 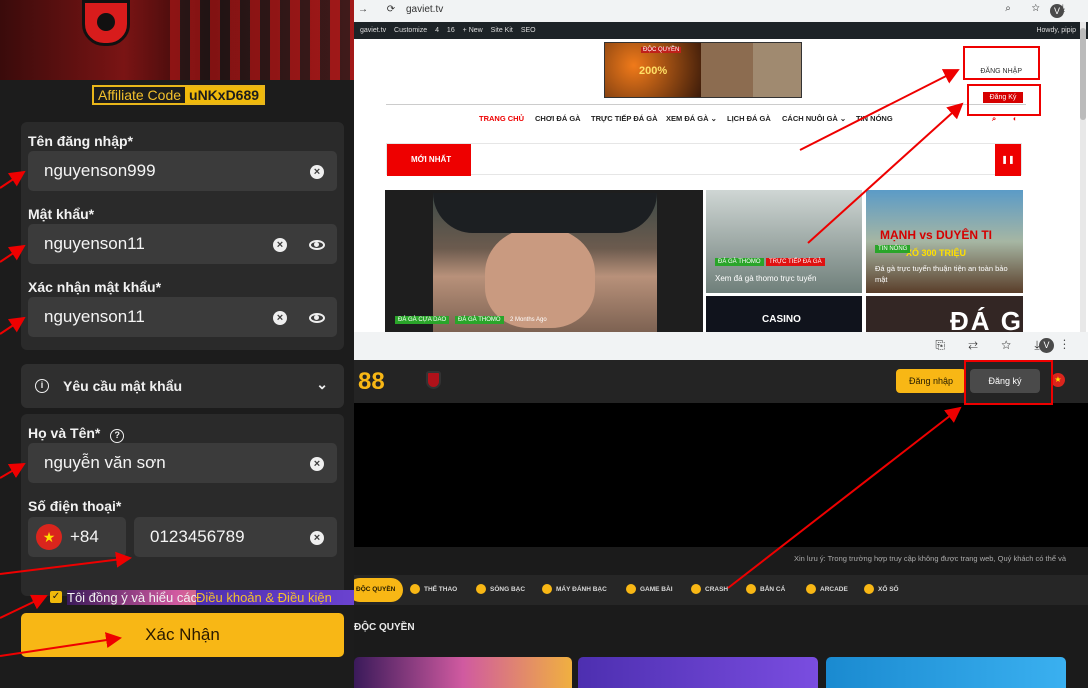 What do you see at coordinates (869, 589) in the screenshot?
I see `lottery-icon` at bounding box center [869, 589].